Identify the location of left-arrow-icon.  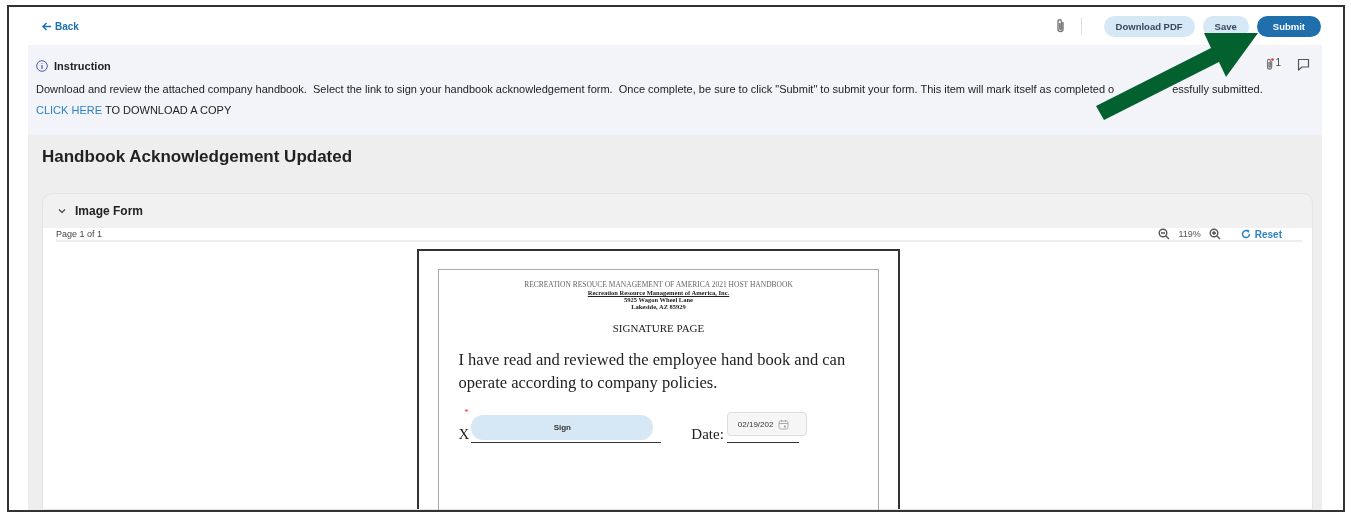
(47, 26).